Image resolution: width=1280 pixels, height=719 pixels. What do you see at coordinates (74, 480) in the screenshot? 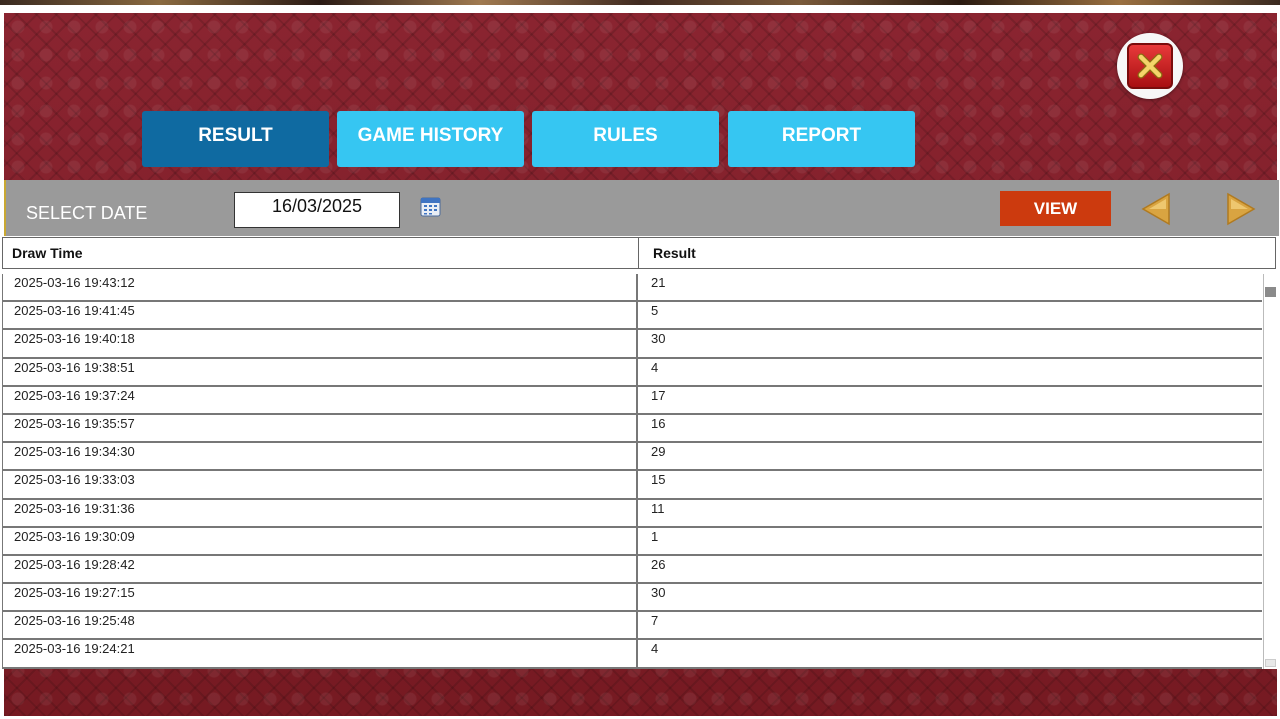
I see `cell-draw-time: 2025-03-16 19:33:03` at bounding box center [74, 480].